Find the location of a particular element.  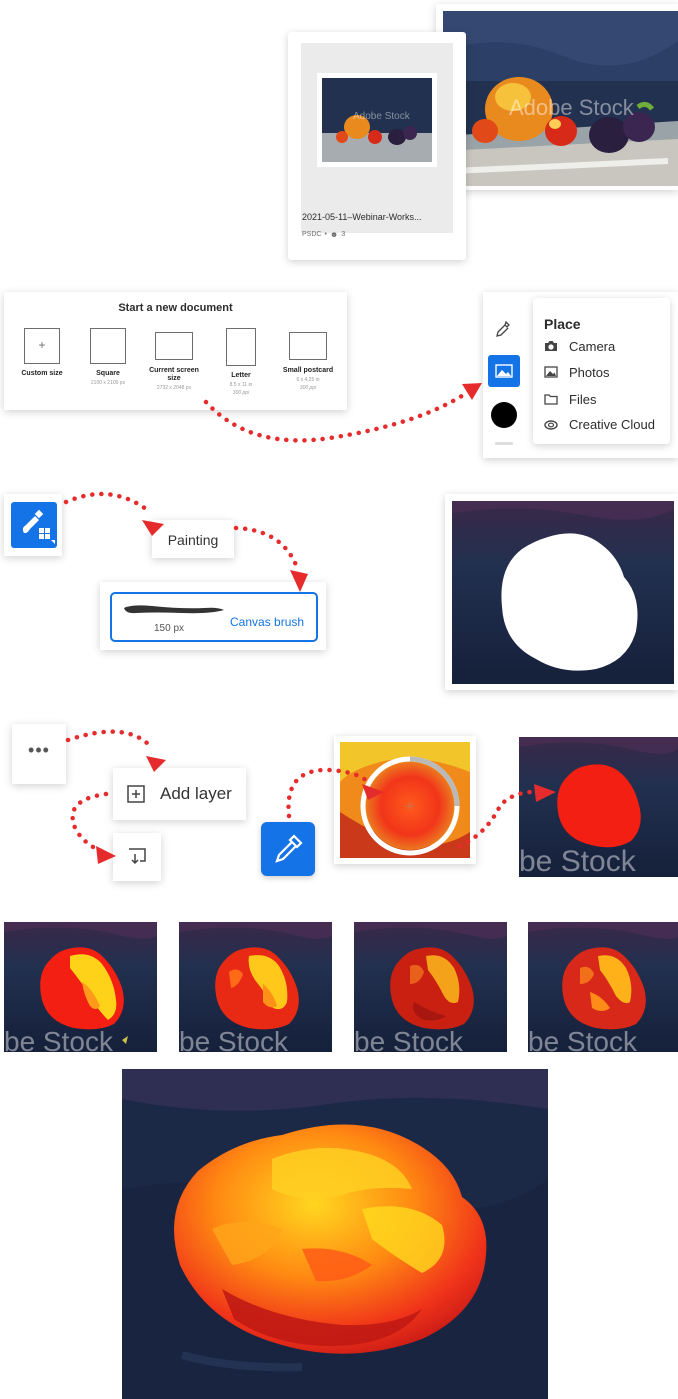

brush-preset-selected: 150 px Canvas brush is located at coordinates (214, 617).